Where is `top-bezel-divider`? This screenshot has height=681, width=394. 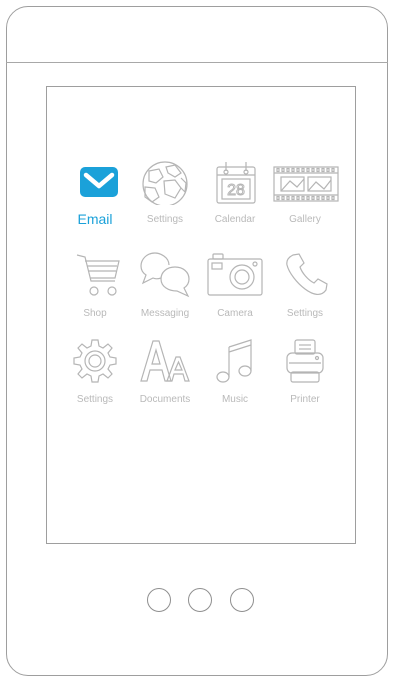
top-bezel-divider is located at coordinates (197, 62).